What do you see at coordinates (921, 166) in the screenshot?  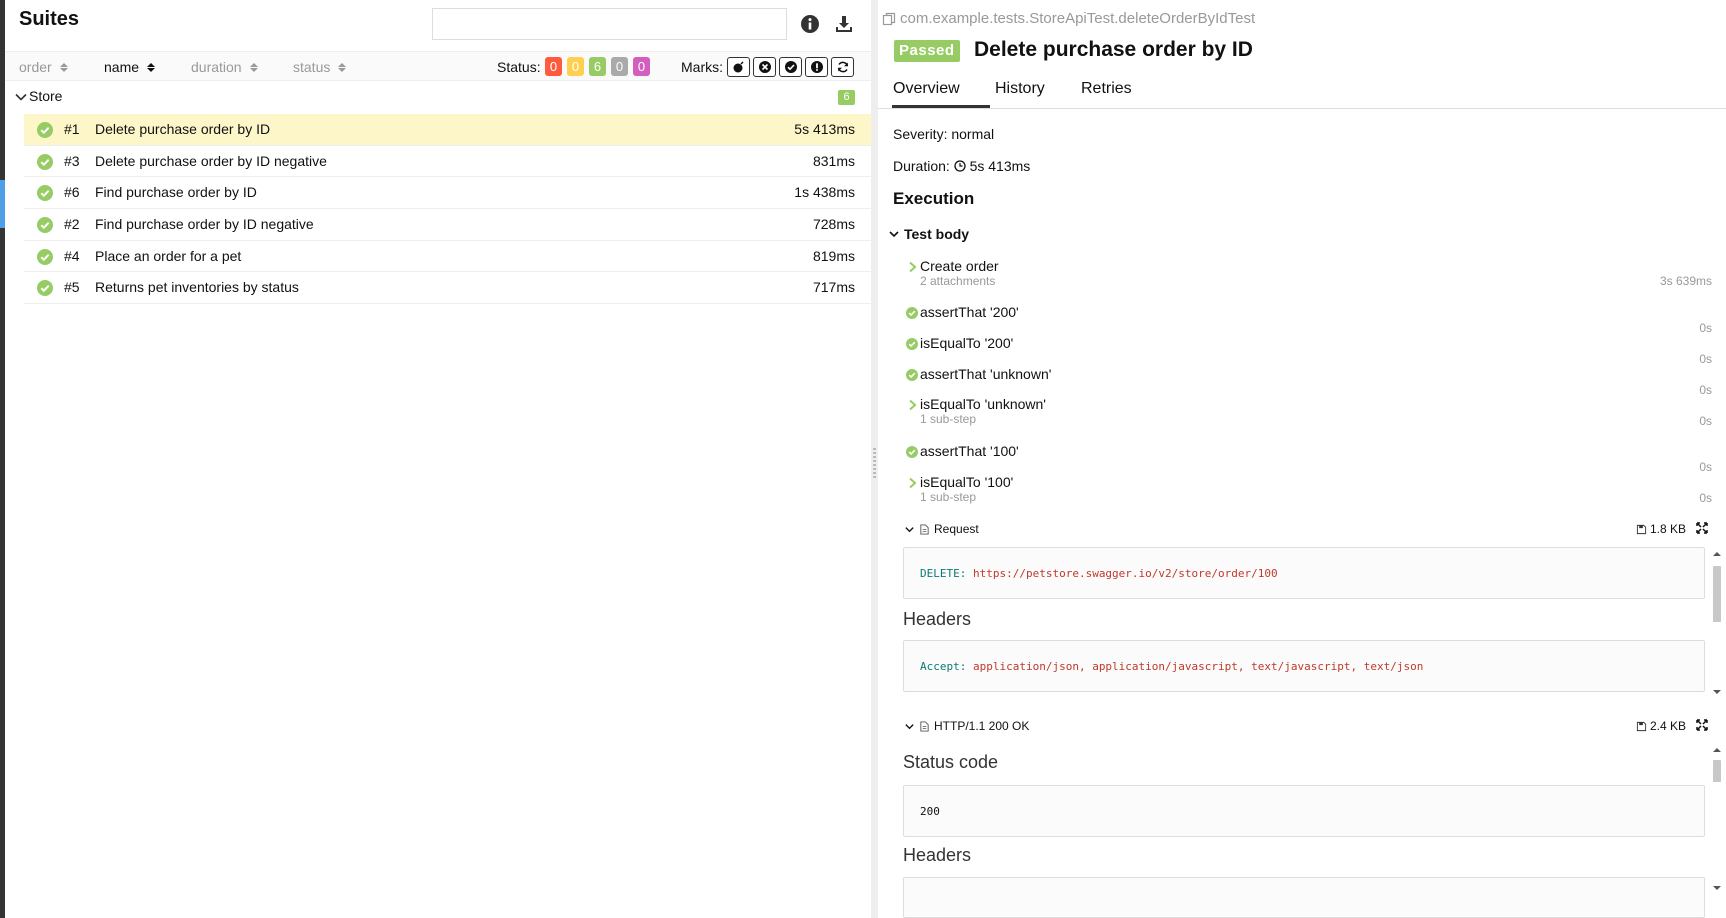 I see `duration-label: Duration:` at bounding box center [921, 166].